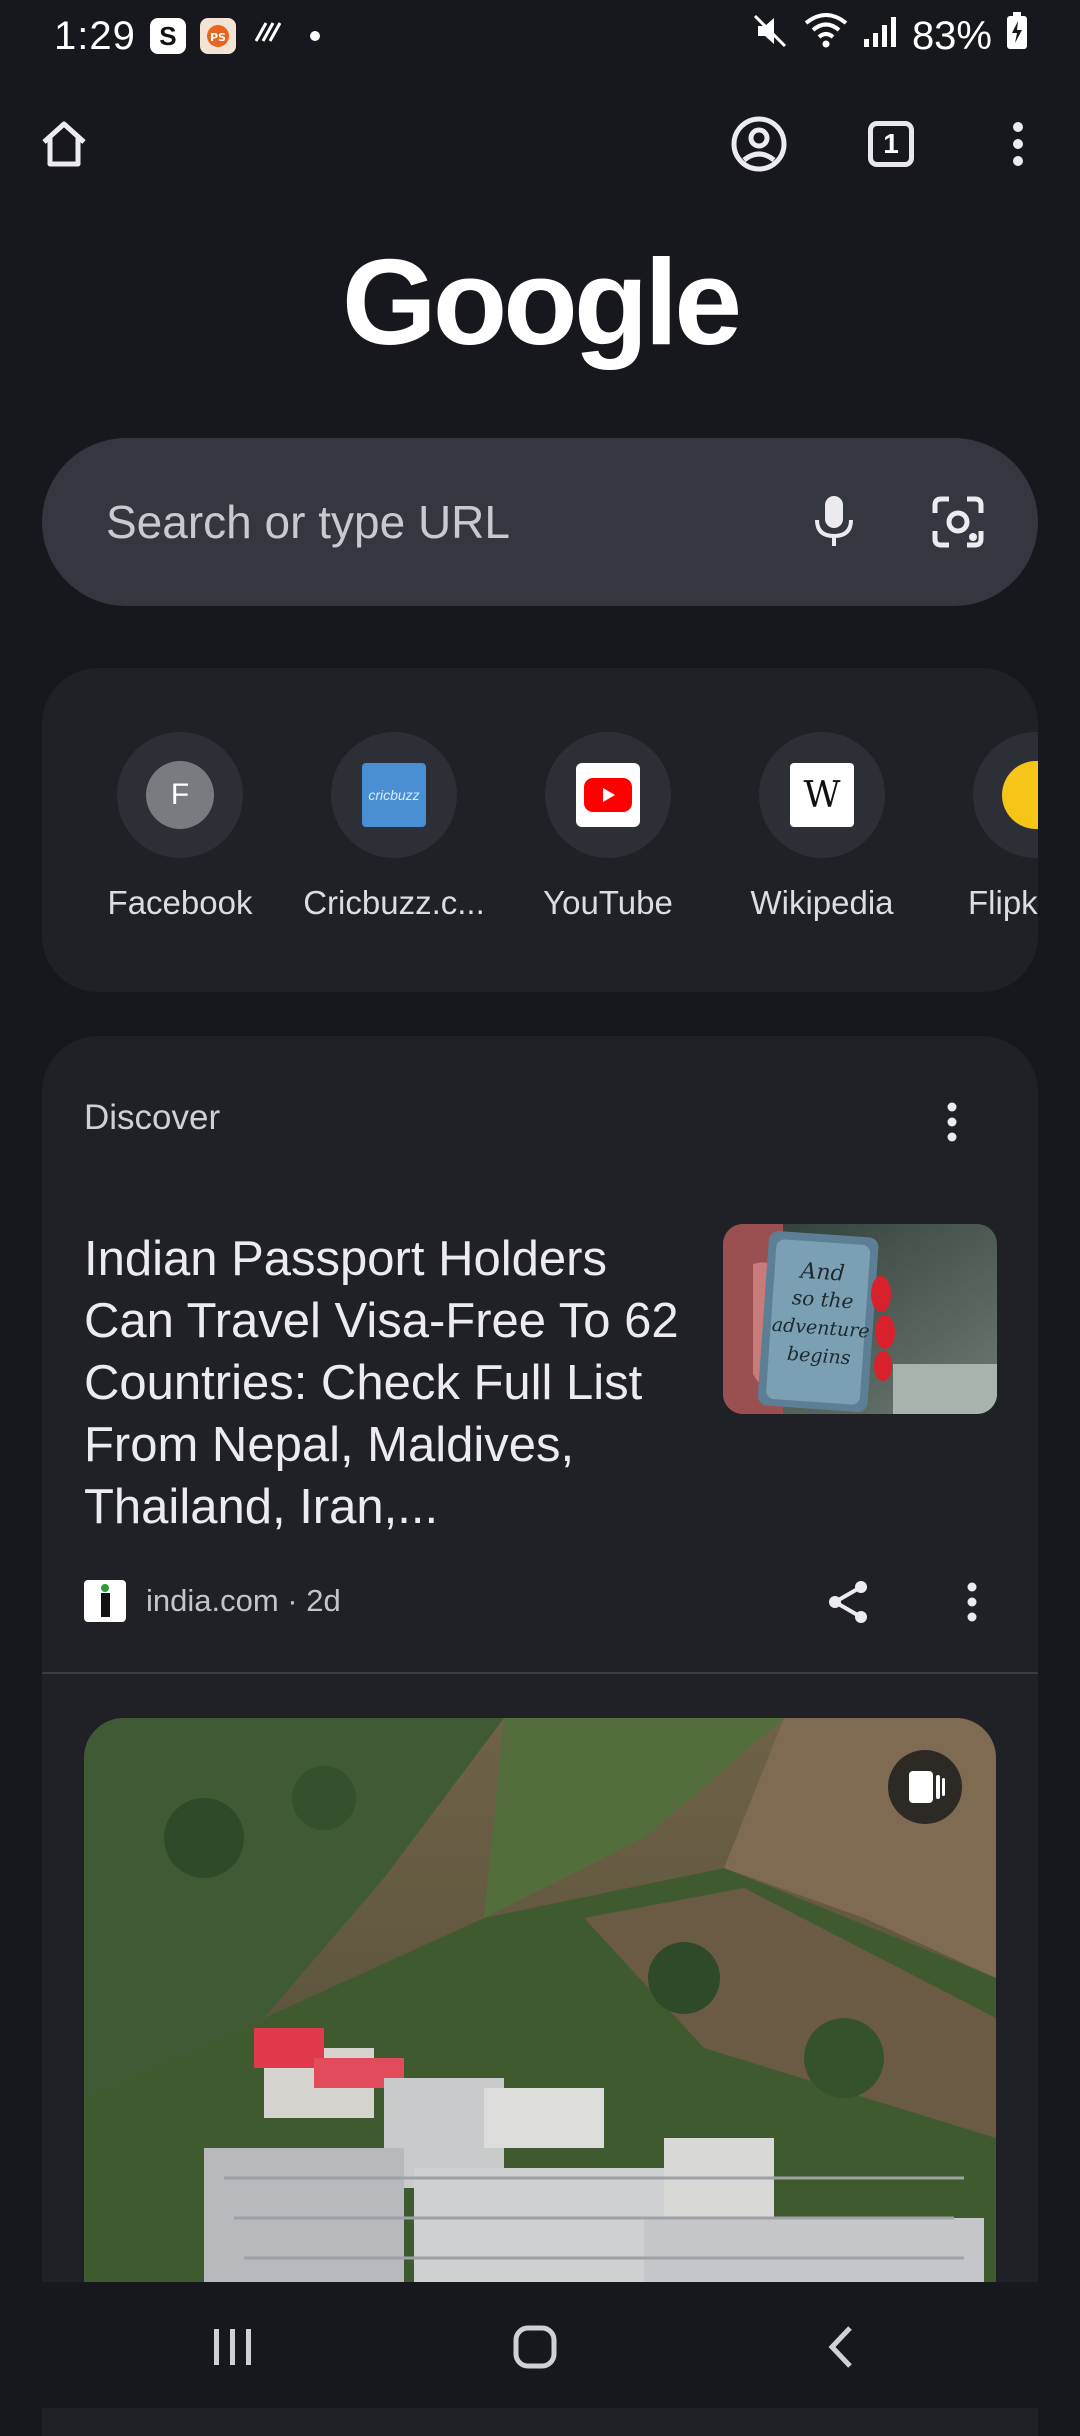 The width and height of the screenshot is (1080, 2436). I want to click on back-button, so click(841, 2347).